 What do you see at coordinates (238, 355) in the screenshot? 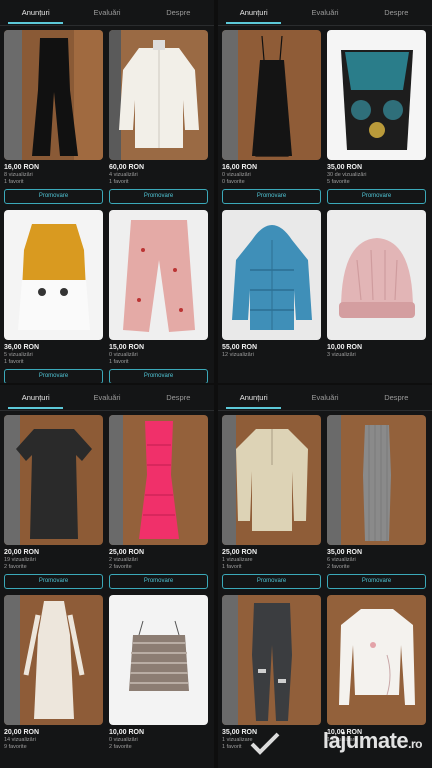
I see `listing-views: 12 vizualizări` at bounding box center [238, 355].